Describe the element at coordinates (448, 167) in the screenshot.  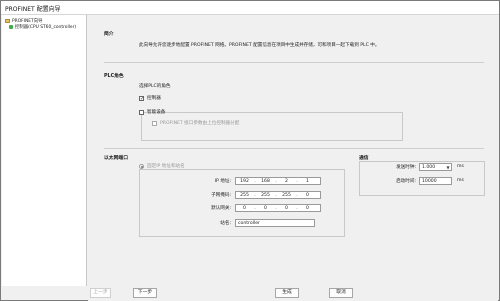
I see `chevron-down-icon: ▼` at that location.